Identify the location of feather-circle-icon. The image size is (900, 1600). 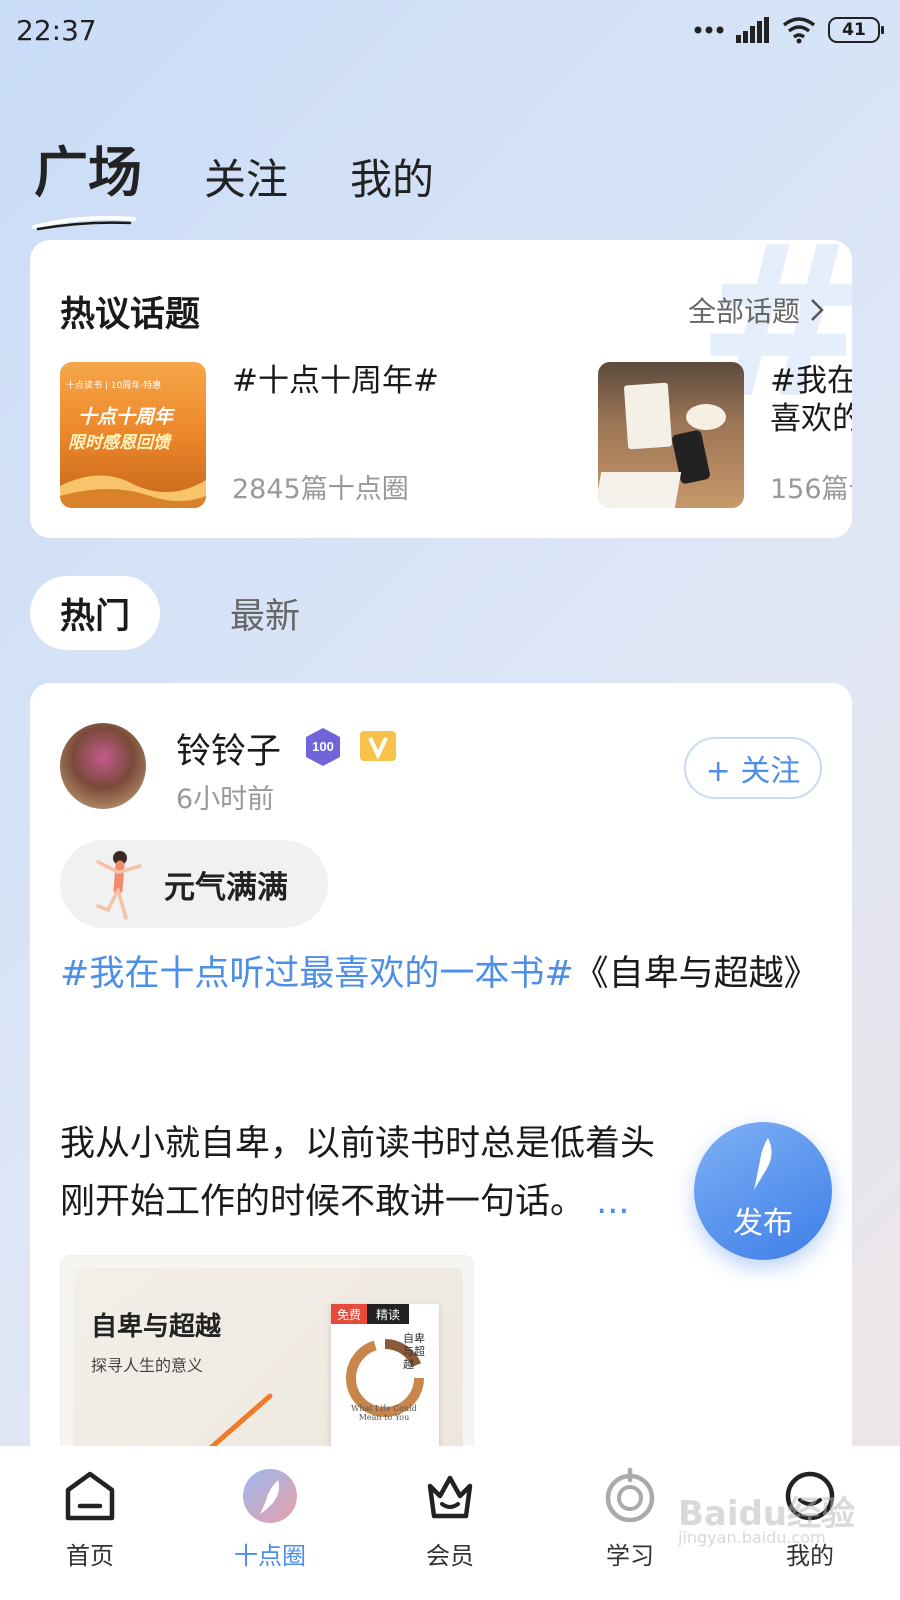
(270, 1496).